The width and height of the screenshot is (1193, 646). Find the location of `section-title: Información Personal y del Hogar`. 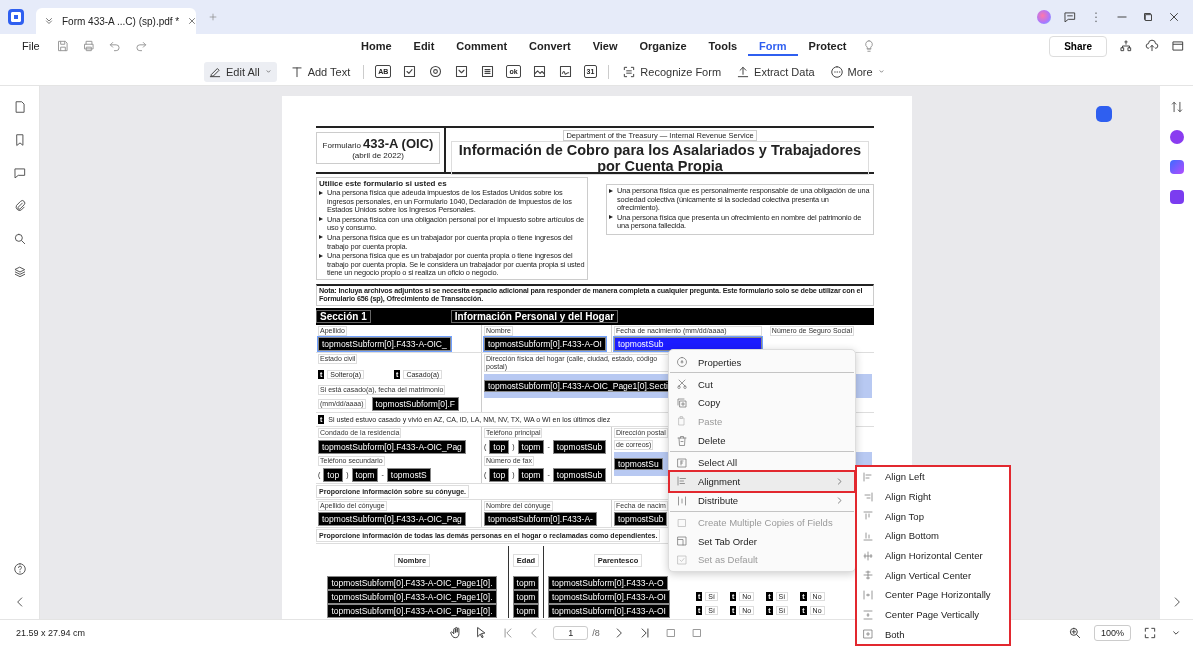

section-title: Información Personal y del Hogar is located at coordinates (534, 316).